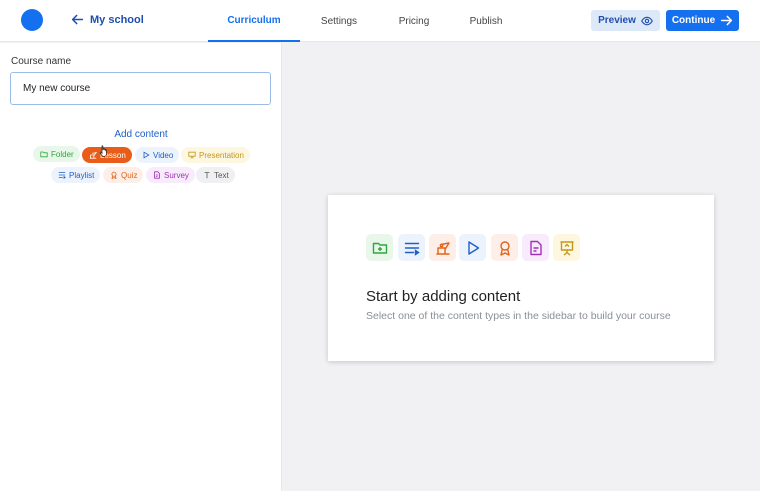 This screenshot has width=760, height=491. What do you see at coordinates (414, 21) in the screenshot?
I see `tab-pricing: Pricing` at bounding box center [414, 21].